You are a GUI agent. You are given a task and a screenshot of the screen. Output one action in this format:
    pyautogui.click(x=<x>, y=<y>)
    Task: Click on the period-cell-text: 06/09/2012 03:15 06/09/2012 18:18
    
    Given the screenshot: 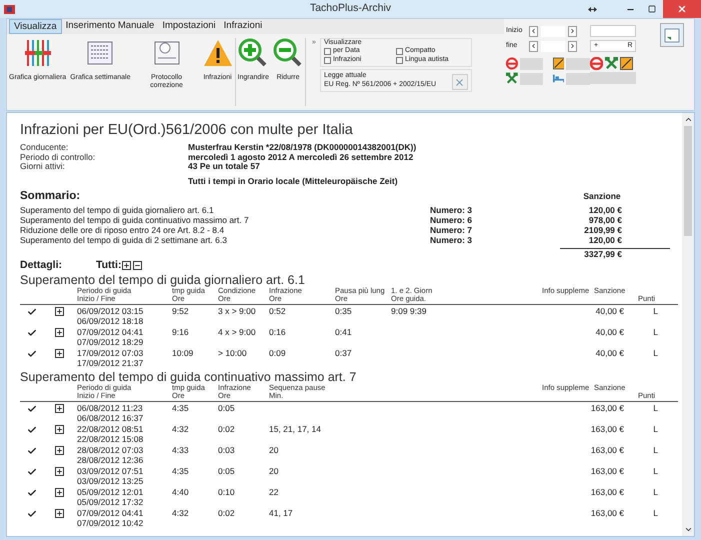 What is the action you would take?
    pyautogui.click(x=110, y=316)
    